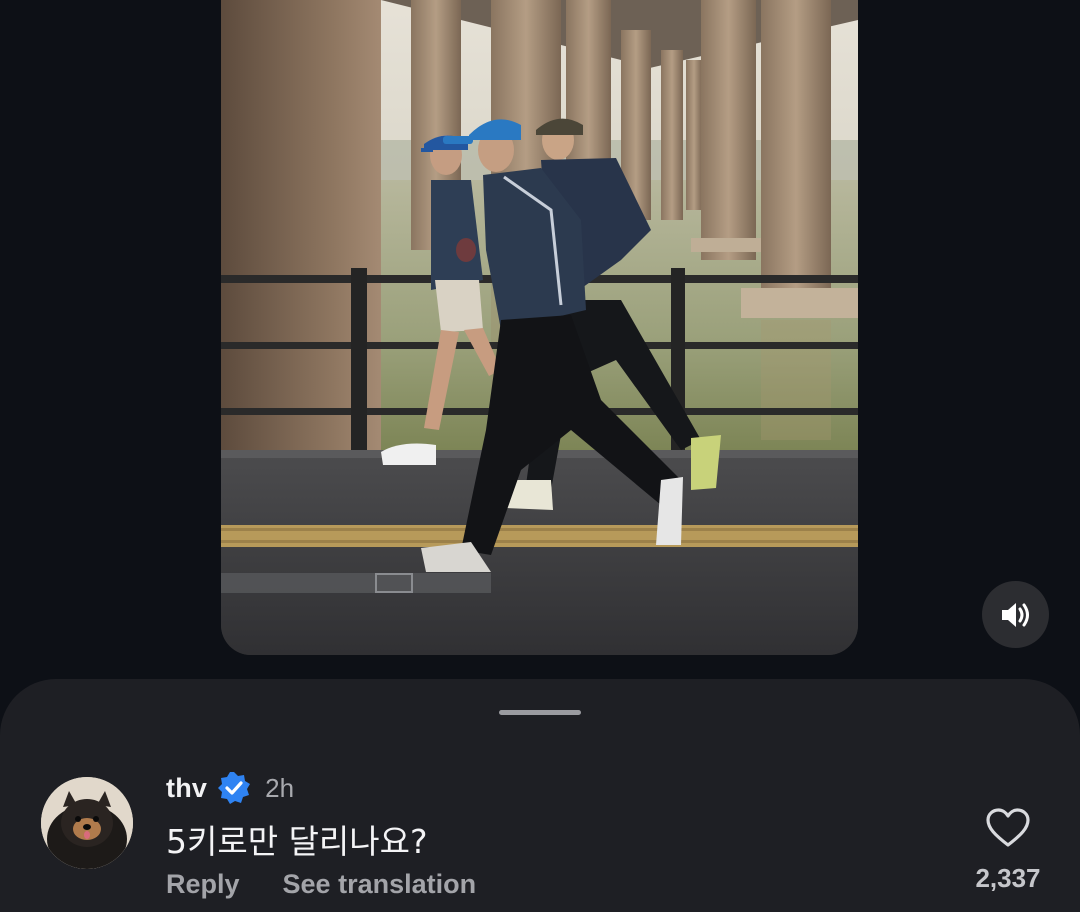 Image resolution: width=1080 pixels, height=912 pixels. I want to click on see-translation-button: See translation, so click(380, 884).